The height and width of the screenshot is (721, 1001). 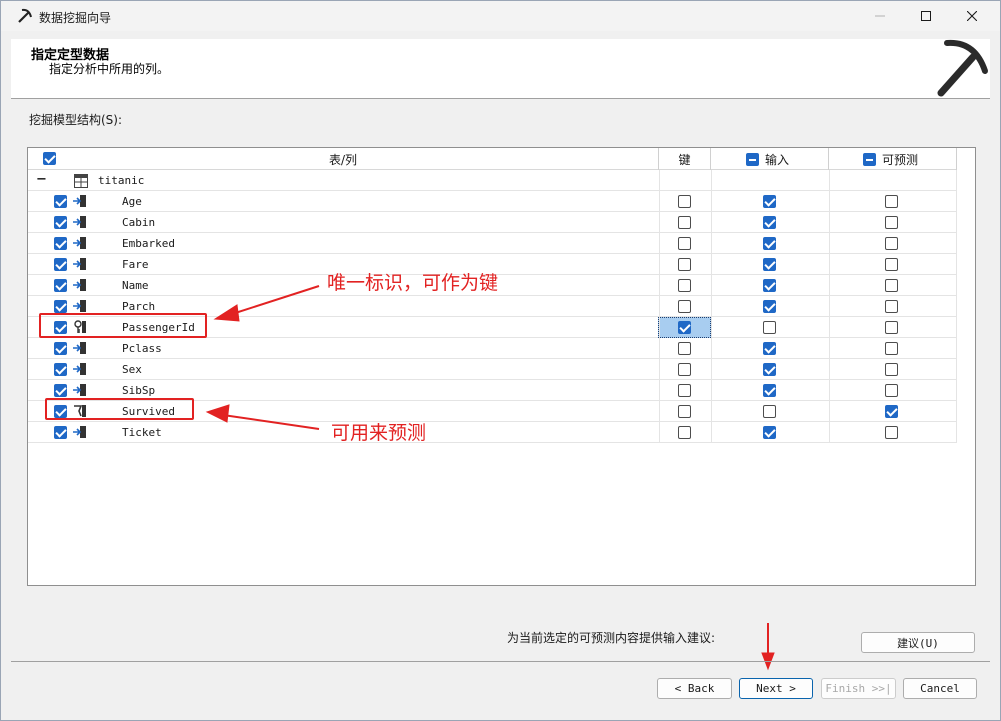 I want to click on table-row: Sex, so click(x=492, y=369).